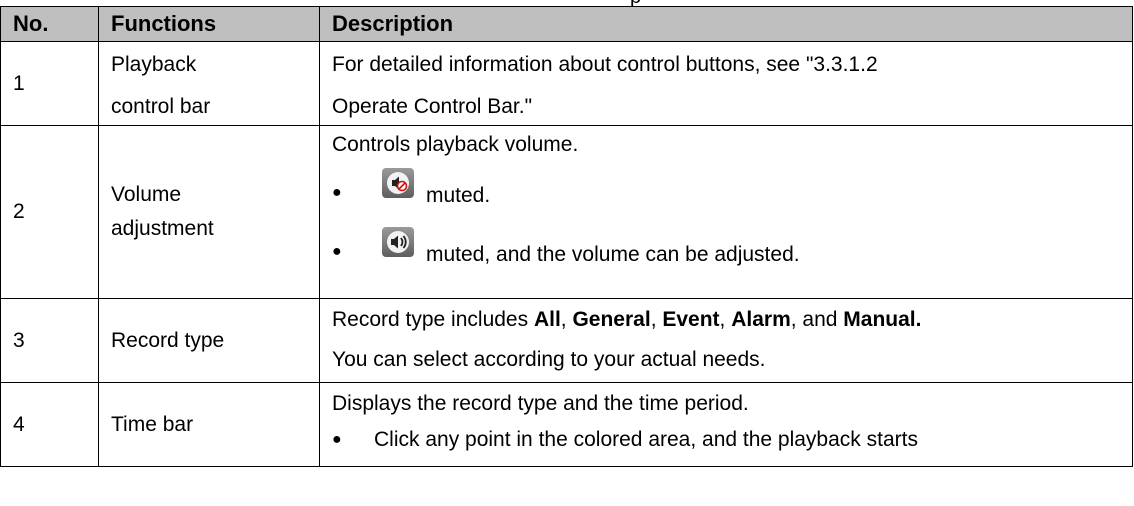 The width and height of the screenshot is (1134, 506). What do you see at coordinates (726, 24) in the screenshot?
I see `header-description: Description` at bounding box center [726, 24].